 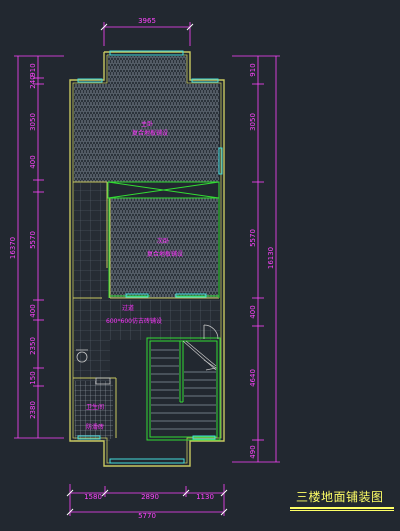 What do you see at coordinates (95, 427) in the screenshot?
I see `bathroom-finish: 防滑砖` at bounding box center [95, 427].